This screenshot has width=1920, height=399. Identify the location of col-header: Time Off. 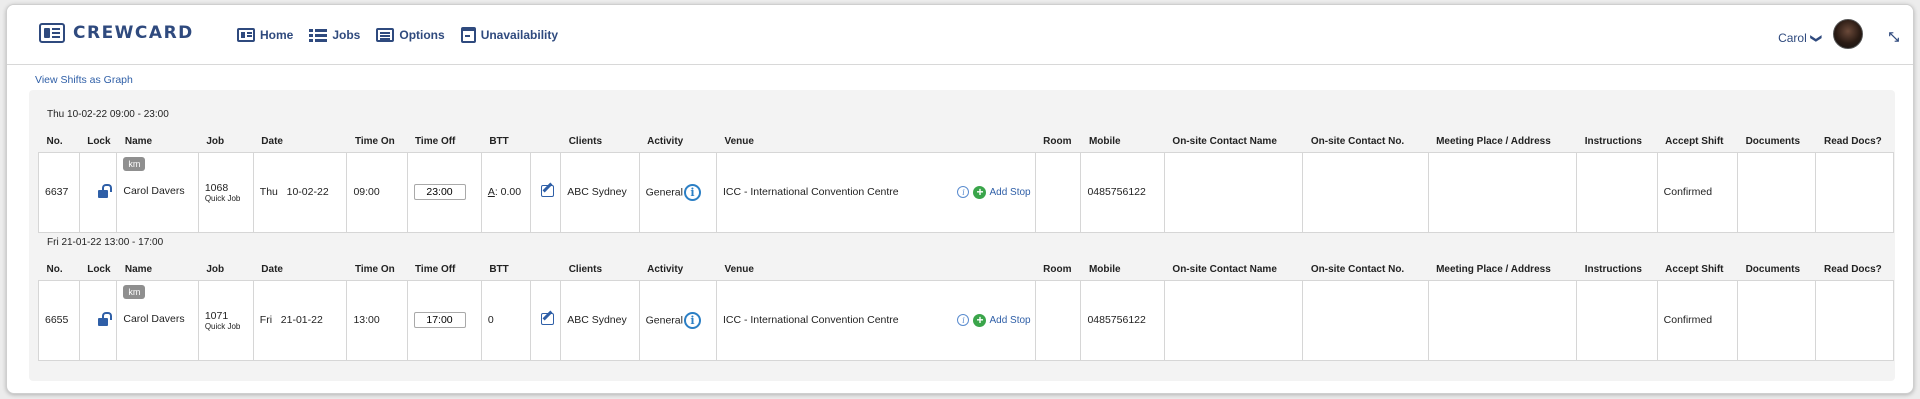
(435, 270).